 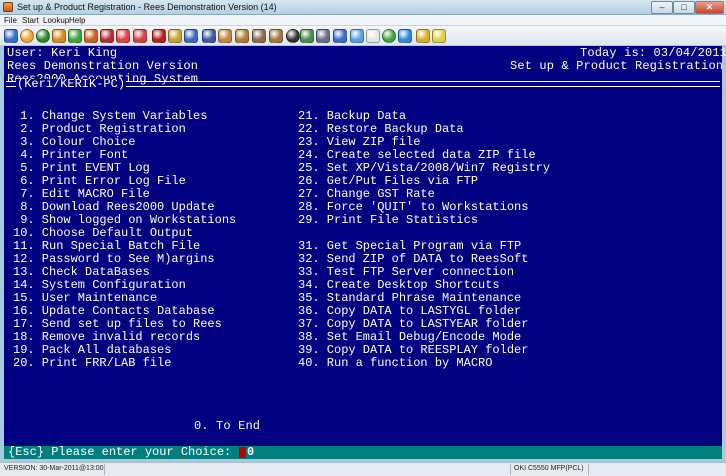 What do you see at coordinates (242, 36) in the screenshot?
I see `box-open-icon` at bounding box center [242, 36].